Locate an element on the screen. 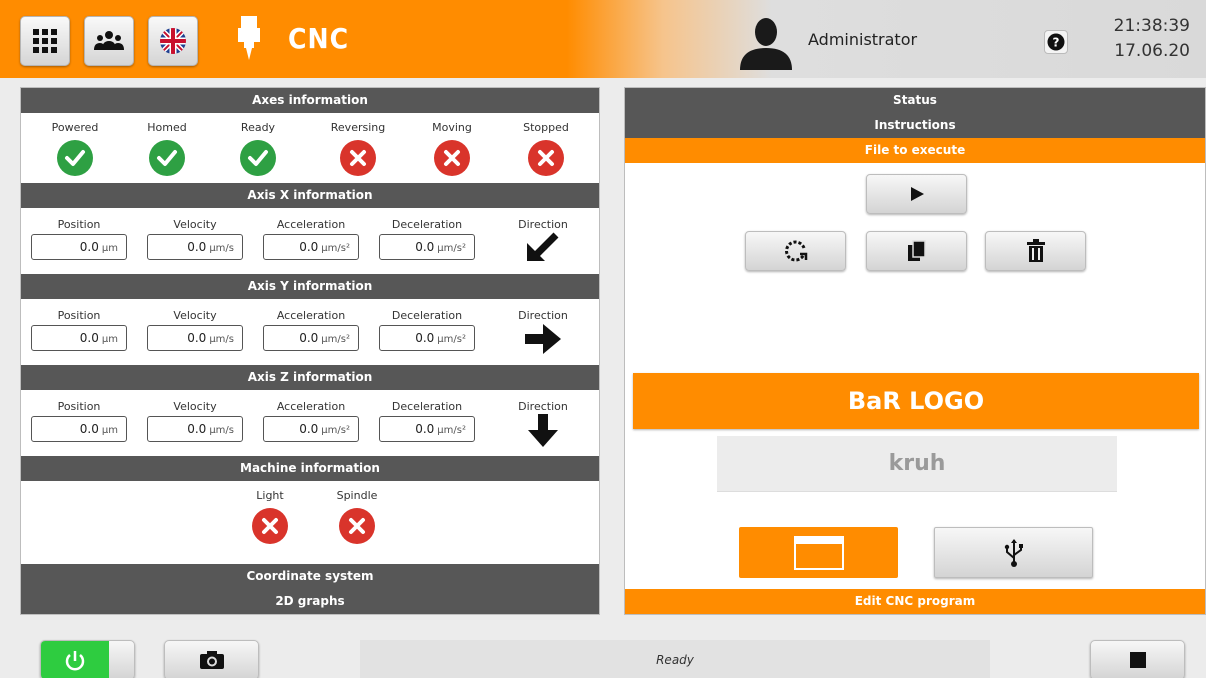 The height and width of the screenshot is (678, 1206). usb-button is located at coordinates (1013, 552).